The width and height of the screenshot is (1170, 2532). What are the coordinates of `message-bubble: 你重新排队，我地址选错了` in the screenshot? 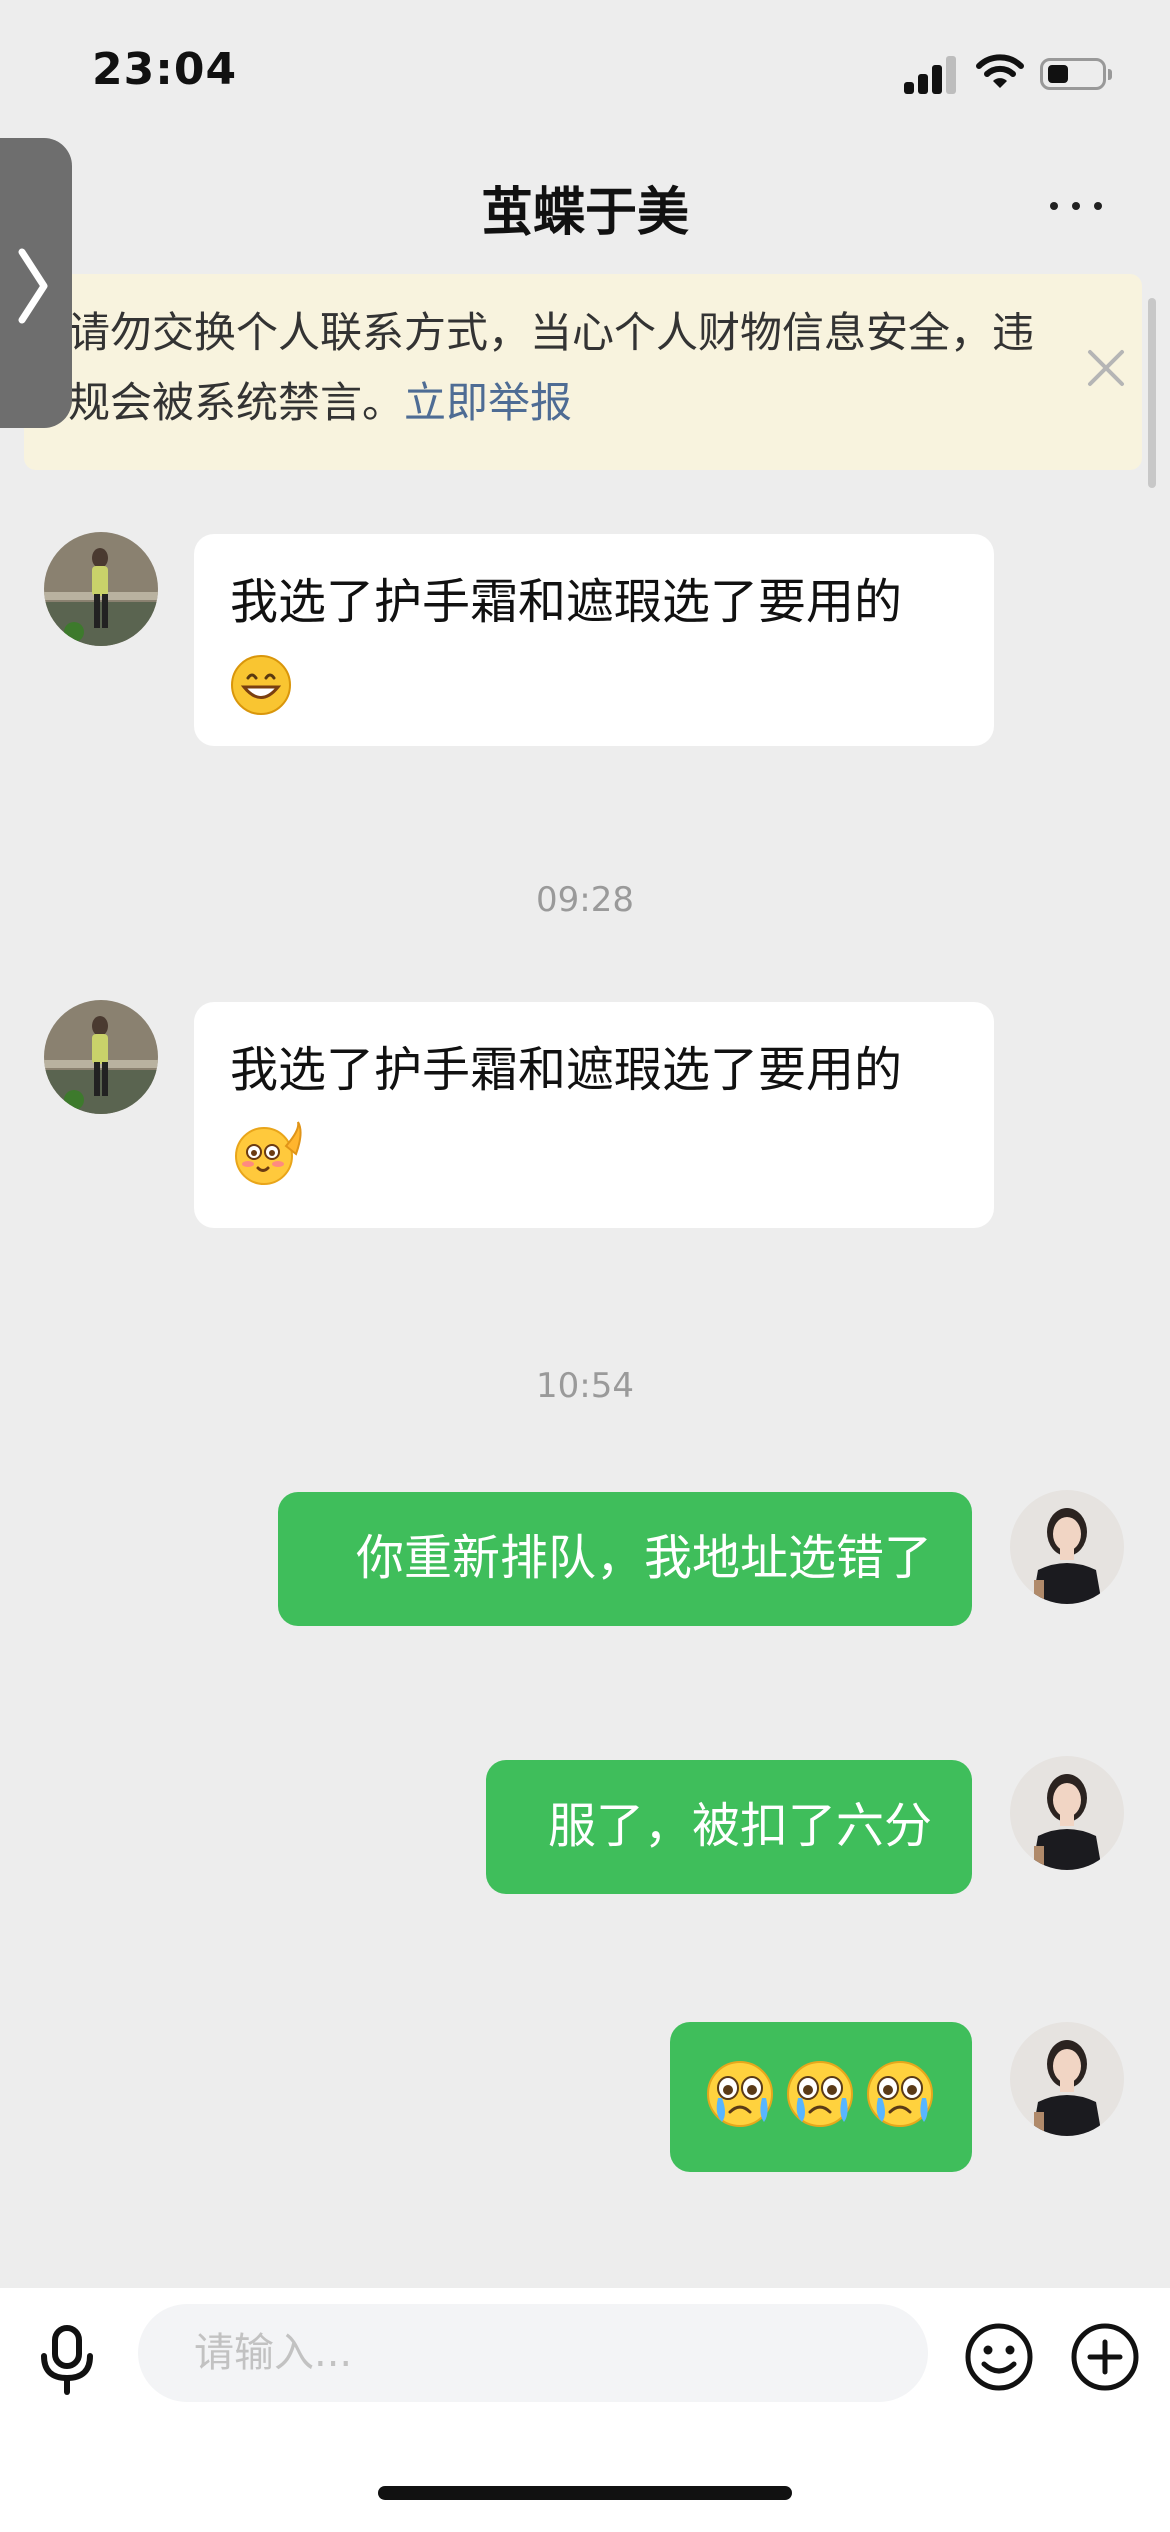 It's located at (625, 1559).